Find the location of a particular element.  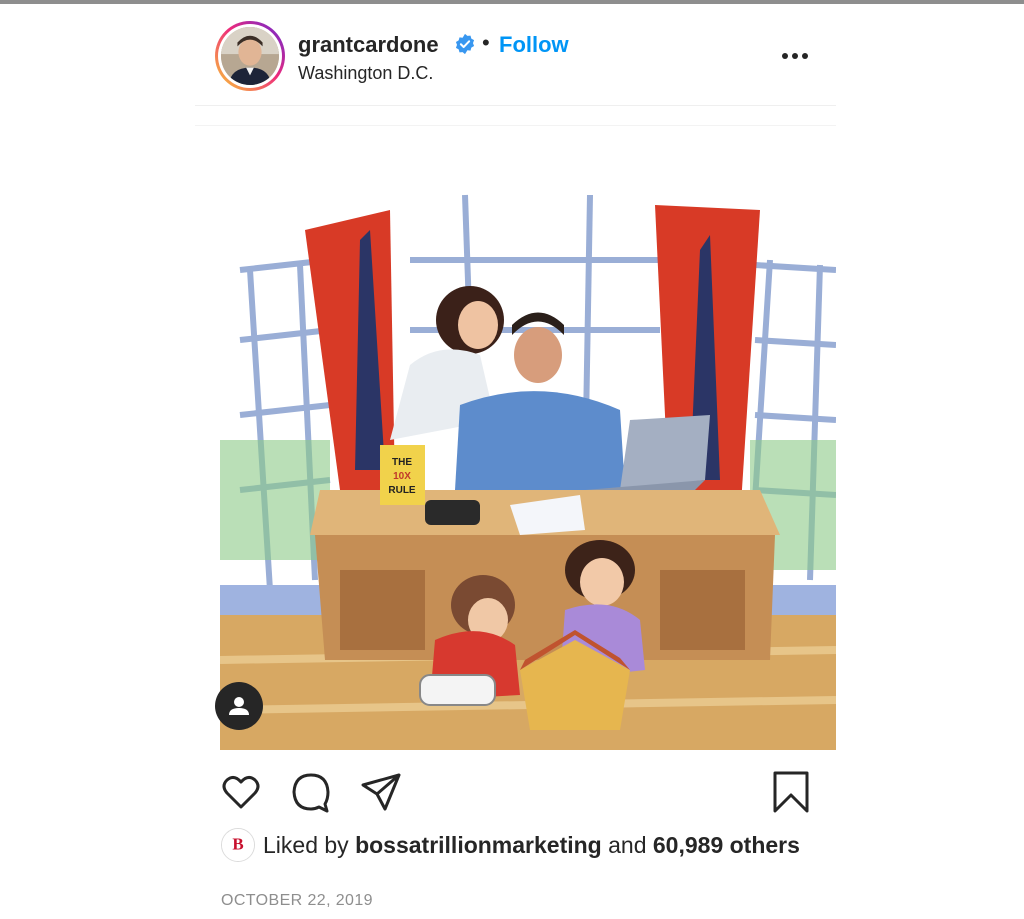

liker-logo-letter: B is located at coordinates (237, 844).